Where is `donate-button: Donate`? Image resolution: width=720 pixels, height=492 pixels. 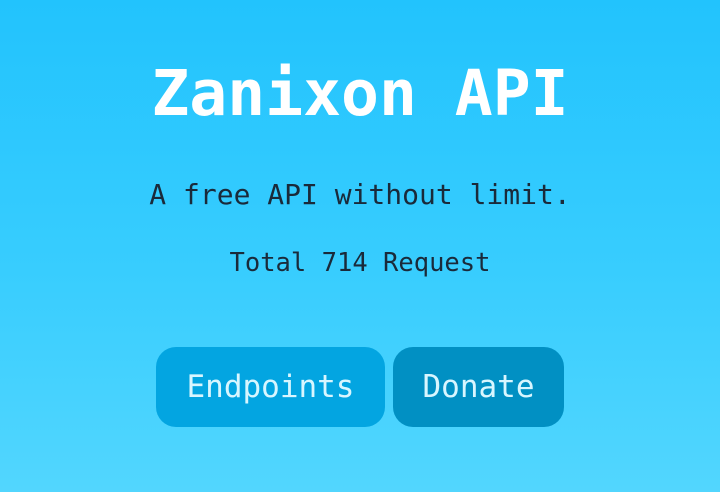 donate-button: Donate is located at coordinates (478, 387).